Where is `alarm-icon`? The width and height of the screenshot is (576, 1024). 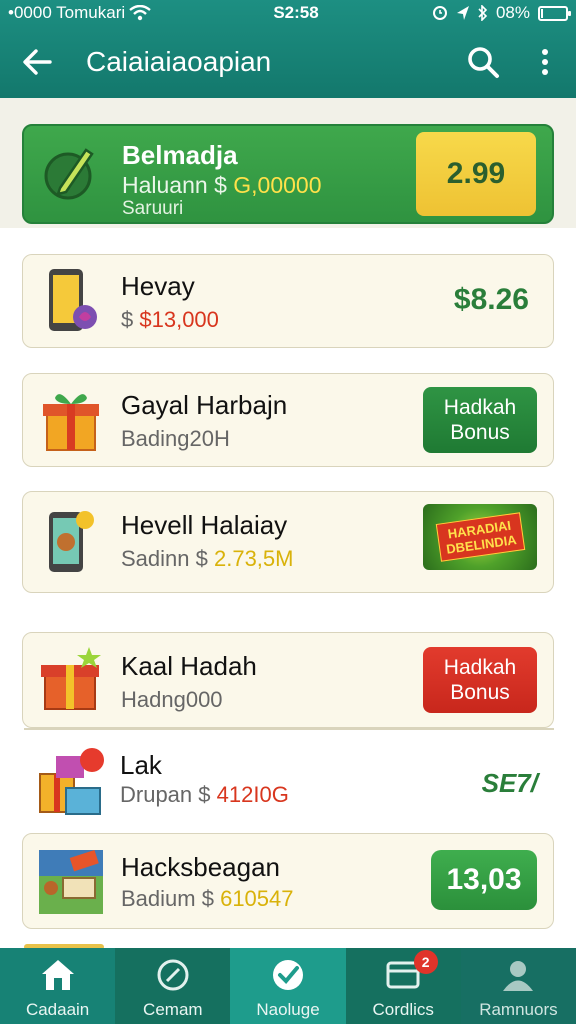 alarm-icon is located at coordinates (439, 13).